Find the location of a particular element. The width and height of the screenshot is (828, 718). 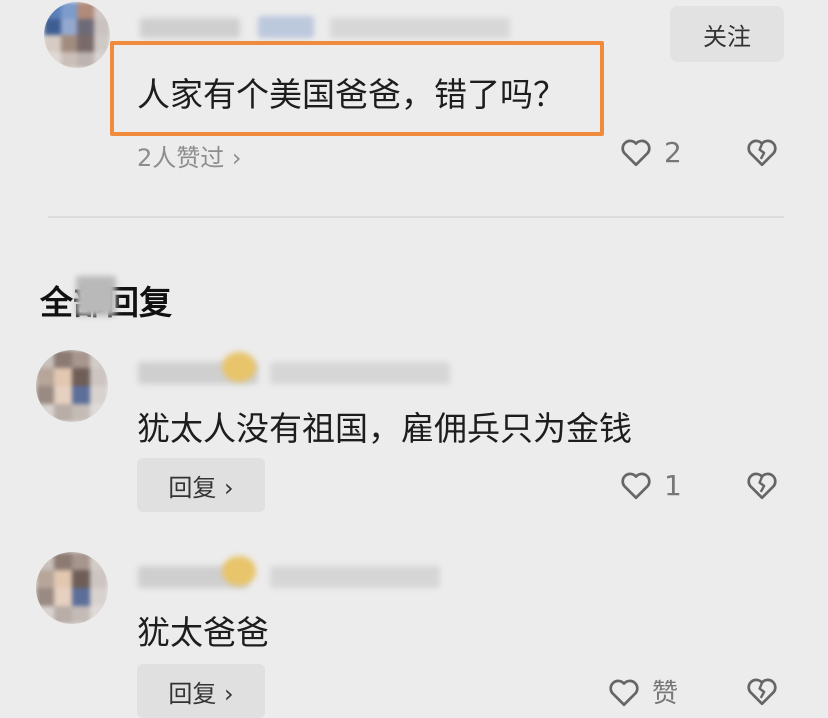

like-button: 赞 is located at coordinates (642, 691).